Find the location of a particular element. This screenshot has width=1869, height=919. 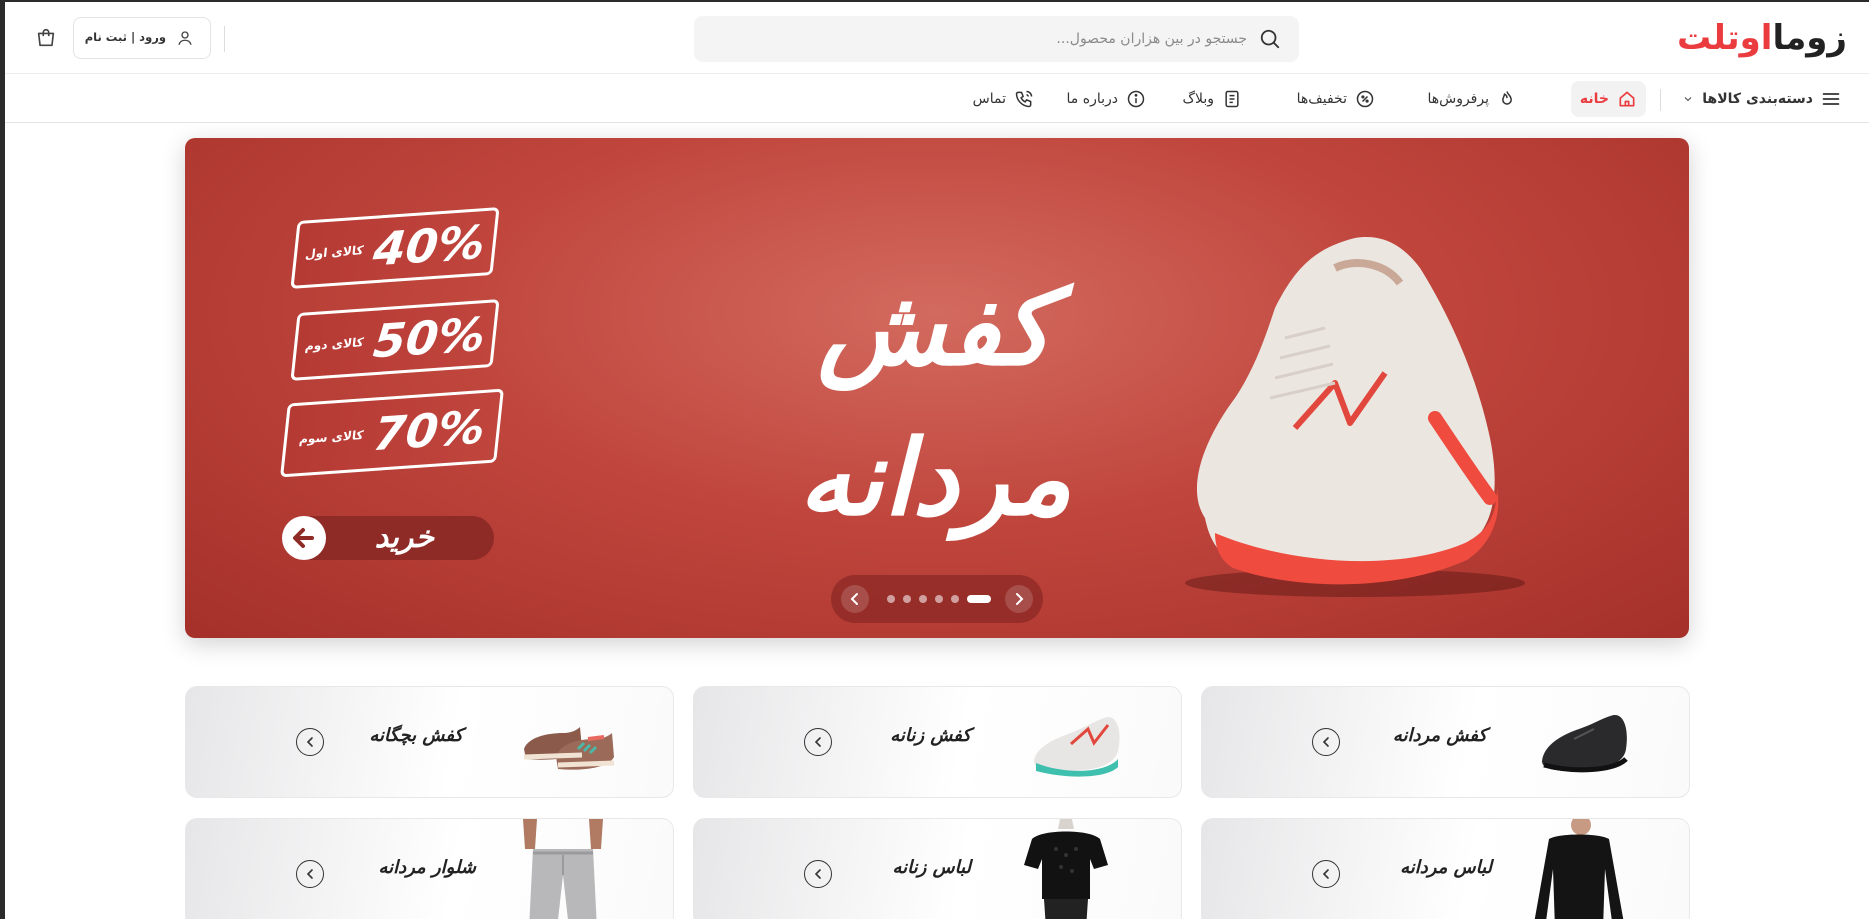

category-label: کفش مردانه is located at coordinates (1439, 735).